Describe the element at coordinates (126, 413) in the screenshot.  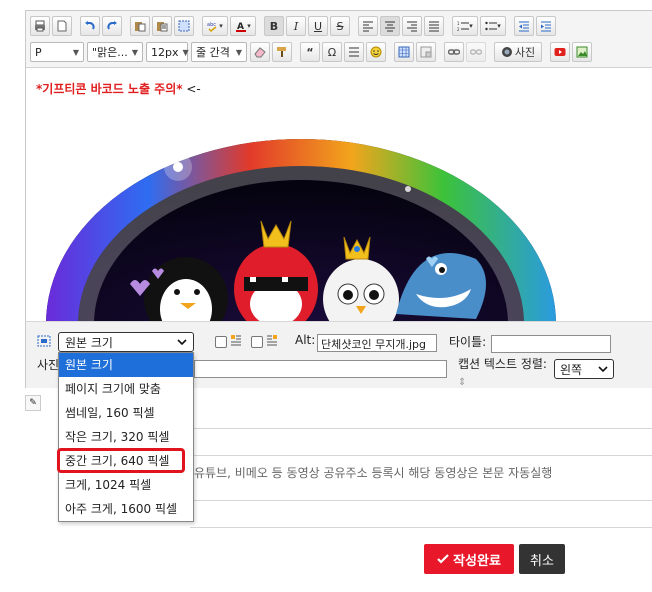
I see `size-option-thumbnail: 썸네일, 160 픽셀` at that location.